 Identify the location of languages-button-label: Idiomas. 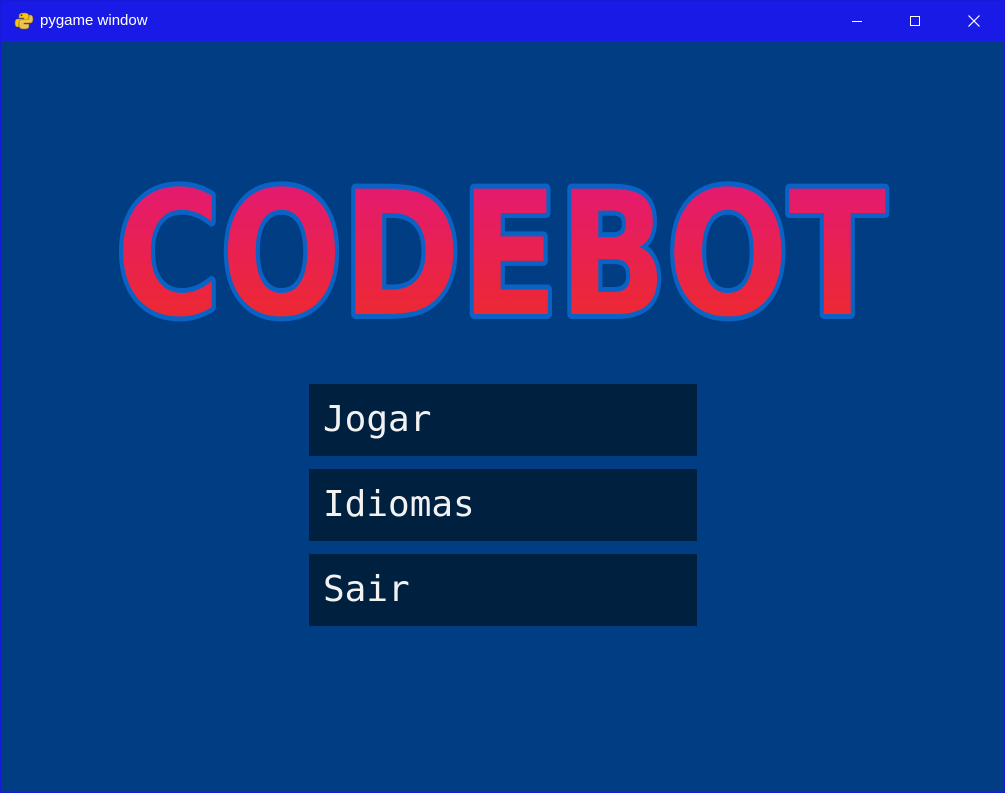
(399, 504).